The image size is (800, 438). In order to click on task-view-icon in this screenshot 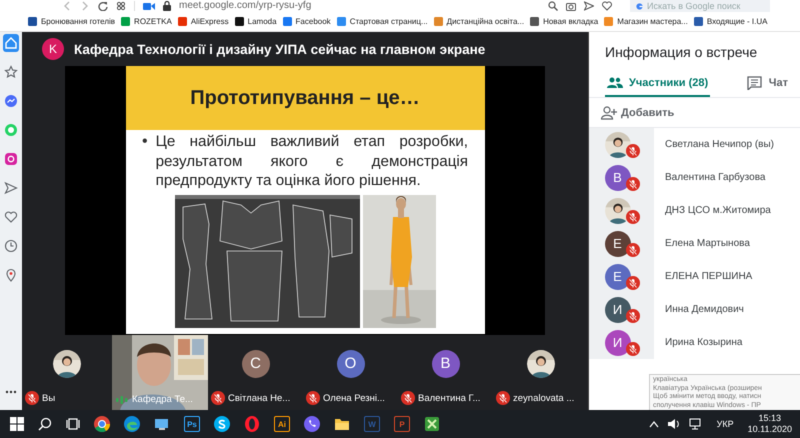, I will do `click(73, 424)`.